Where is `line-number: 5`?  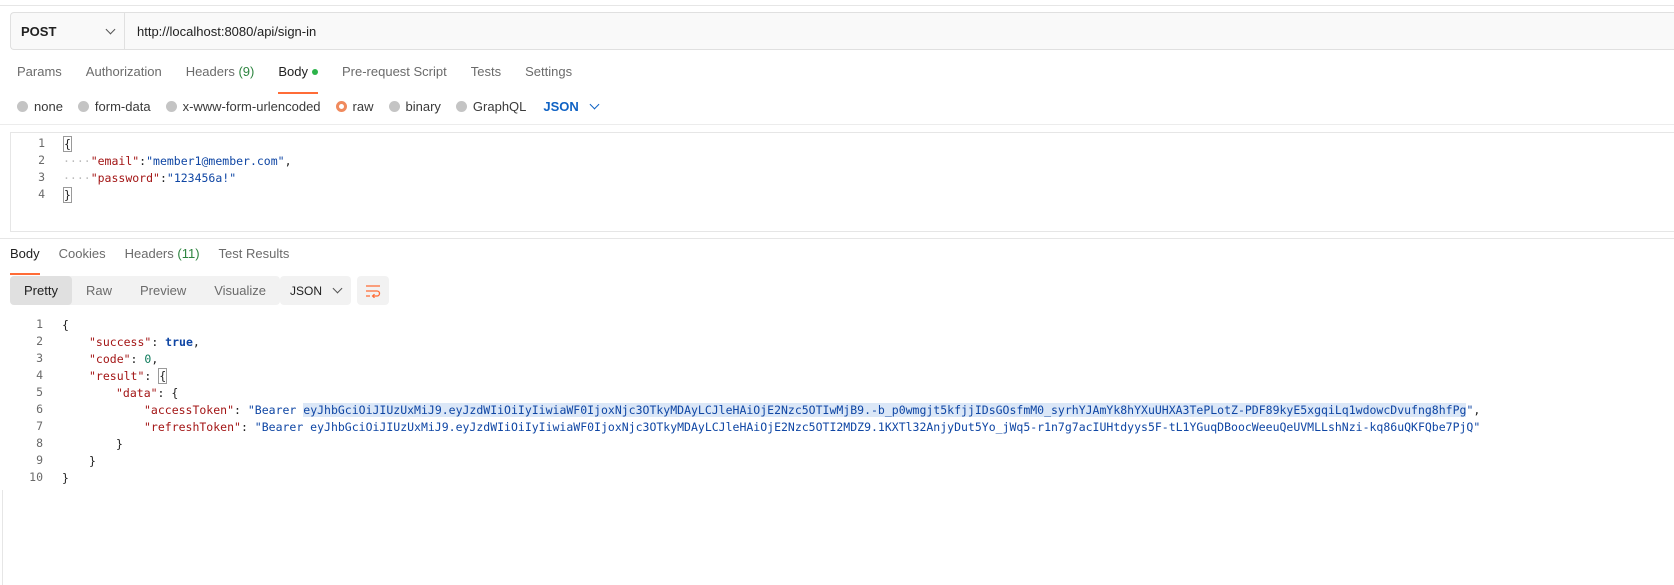
line-number: 5 is located at coordinates (39, 392).